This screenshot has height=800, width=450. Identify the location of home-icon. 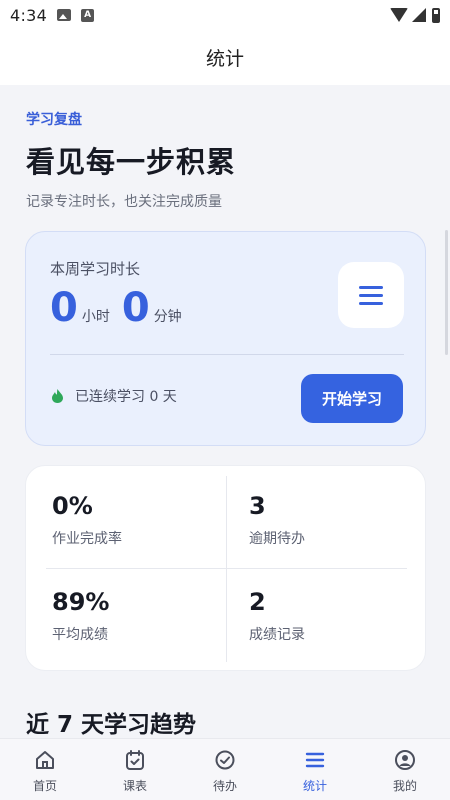
(45, 760).